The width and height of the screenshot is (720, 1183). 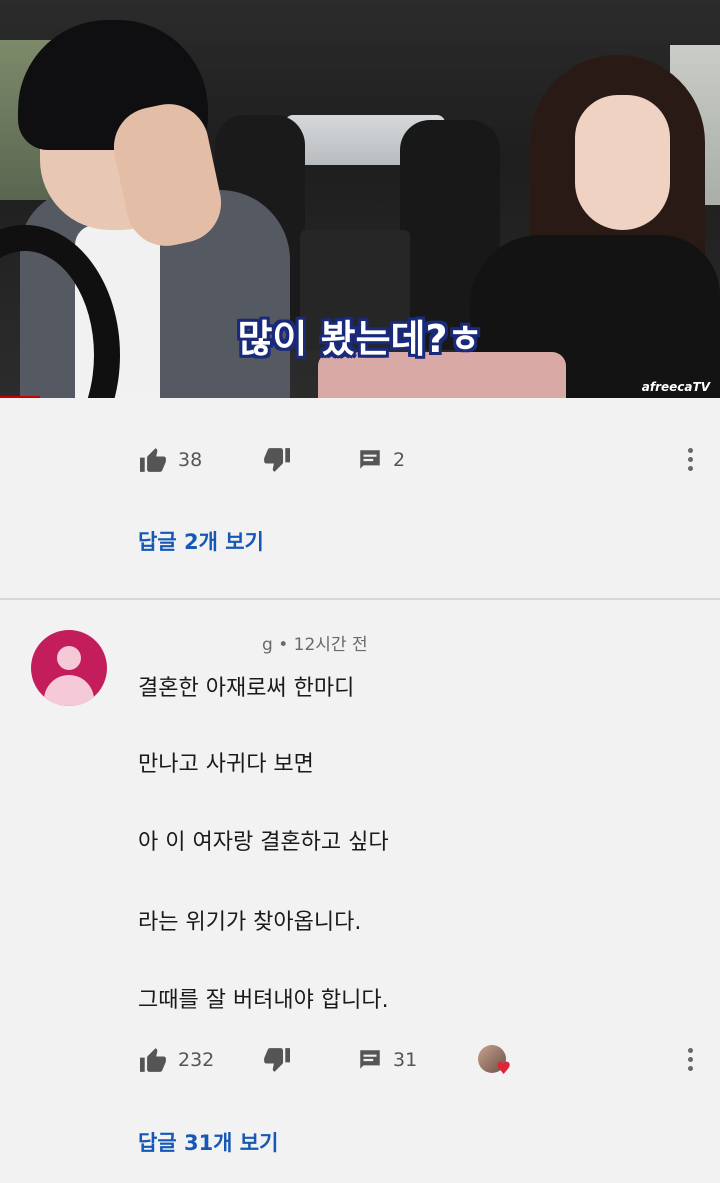 What do you see at coordinates (495, 1062) in the screenshot?
I see `creator-heart-badge: ♥` at bounding box center [495, 1062].